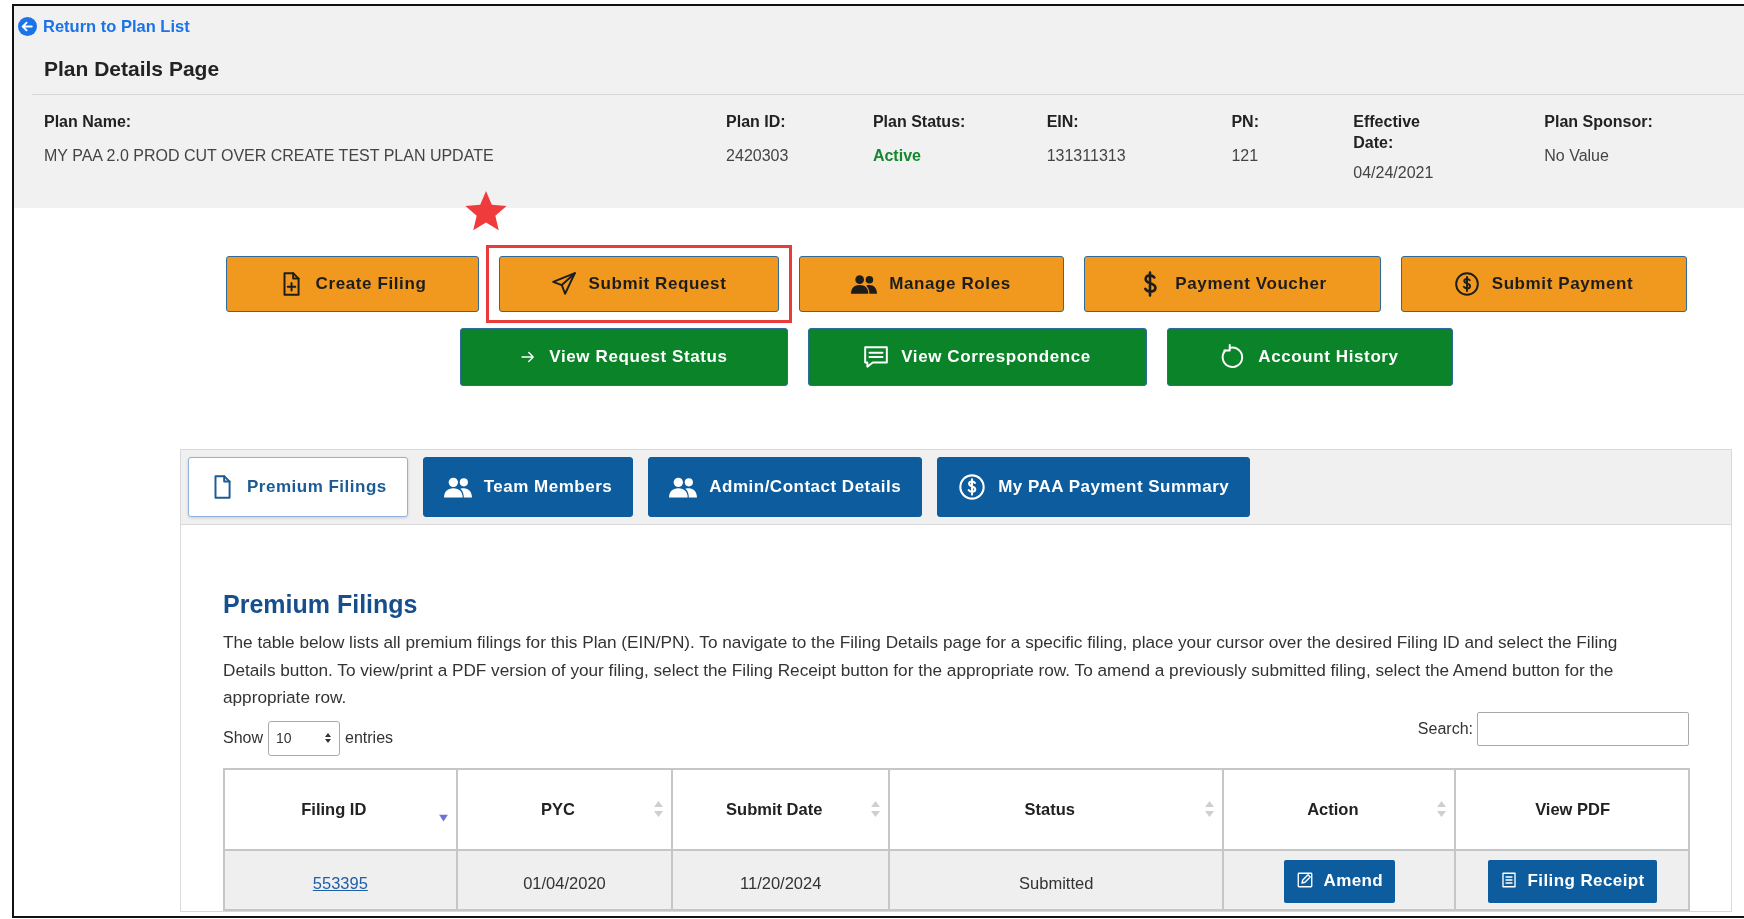 The width and height of the screenshot is (1744, 919). I want to click on action-button: Submit Payment, so click(1543, 284).